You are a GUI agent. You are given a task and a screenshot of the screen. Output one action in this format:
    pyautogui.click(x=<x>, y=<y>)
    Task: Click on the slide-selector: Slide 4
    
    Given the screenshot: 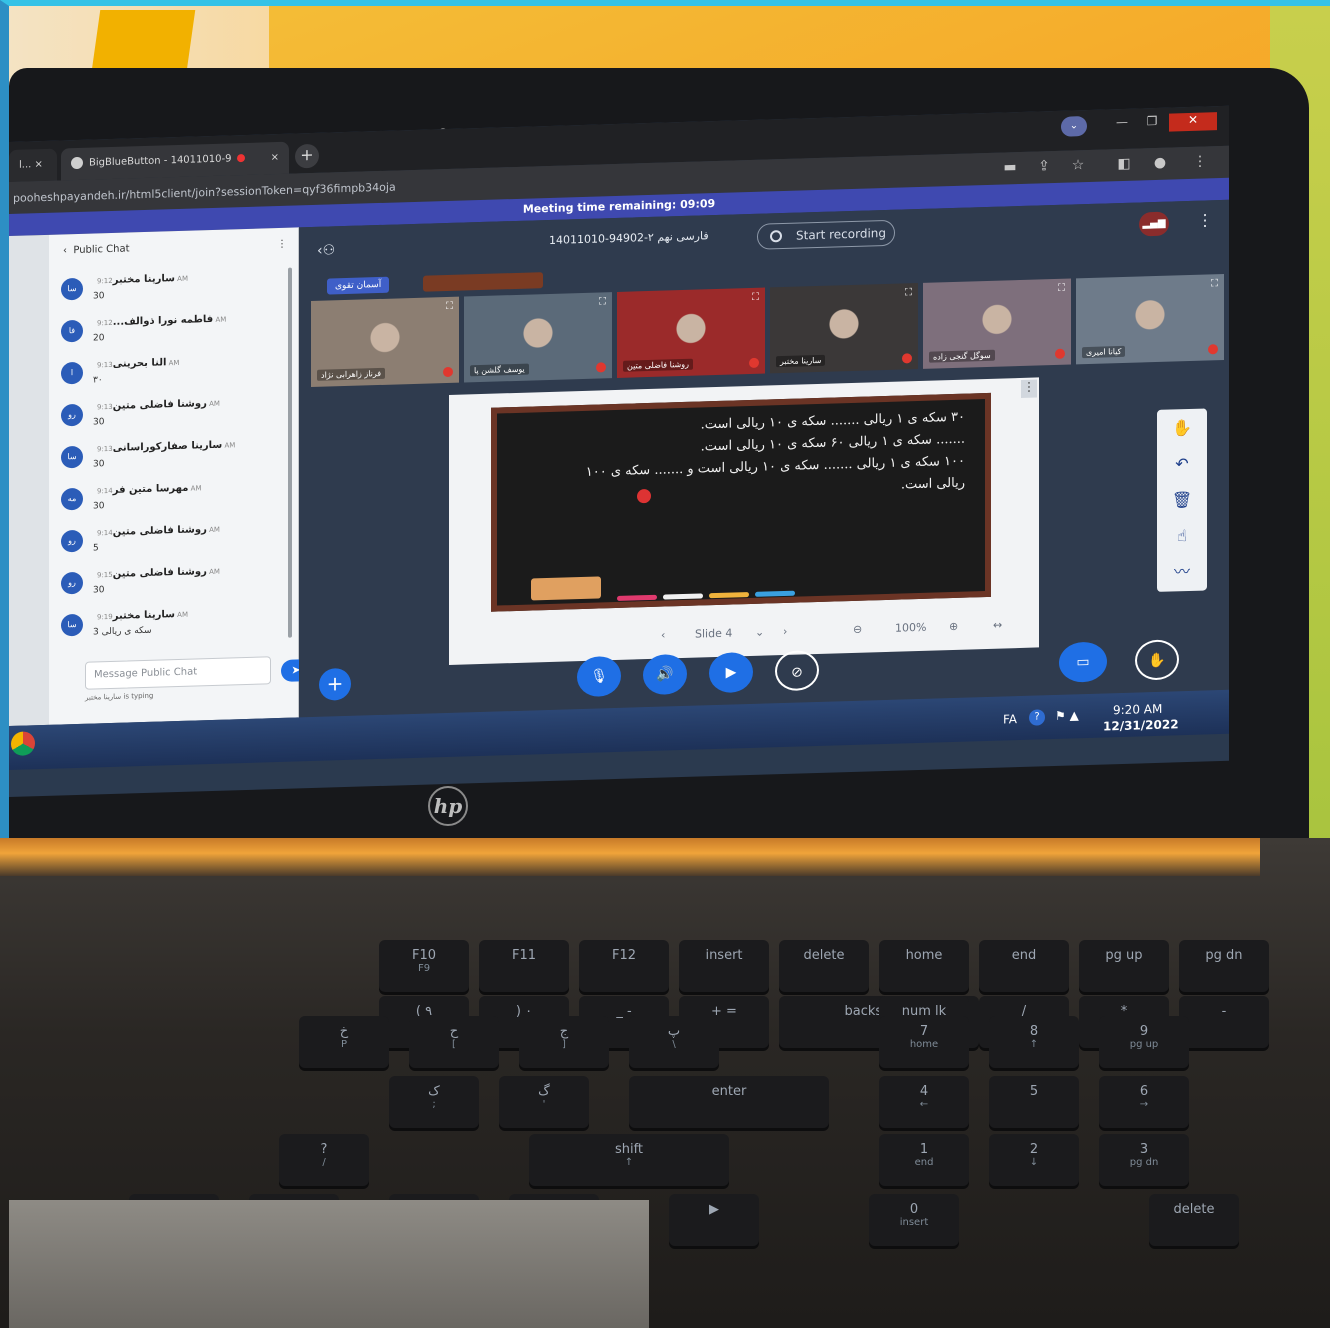 What is the action you would take?
    pyautogui.click(x=713, y=634)
    